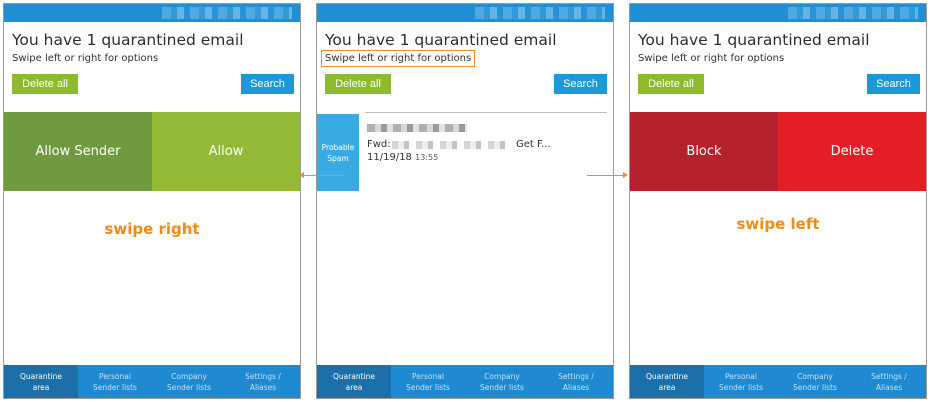 The height and width of the screenshot is (402, 930). What do you see at coordinates (338, 158) in the screenshot?
I see `badge-line2: Spam` at bounding box center [338, 158].